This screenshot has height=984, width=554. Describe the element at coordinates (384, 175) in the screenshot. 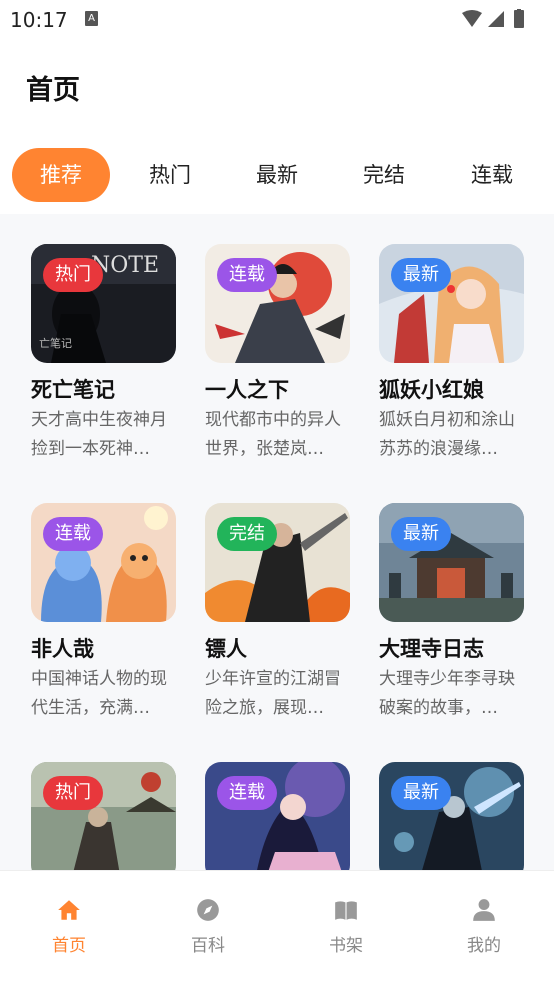

I see `tab-completed: 完结` at that location.